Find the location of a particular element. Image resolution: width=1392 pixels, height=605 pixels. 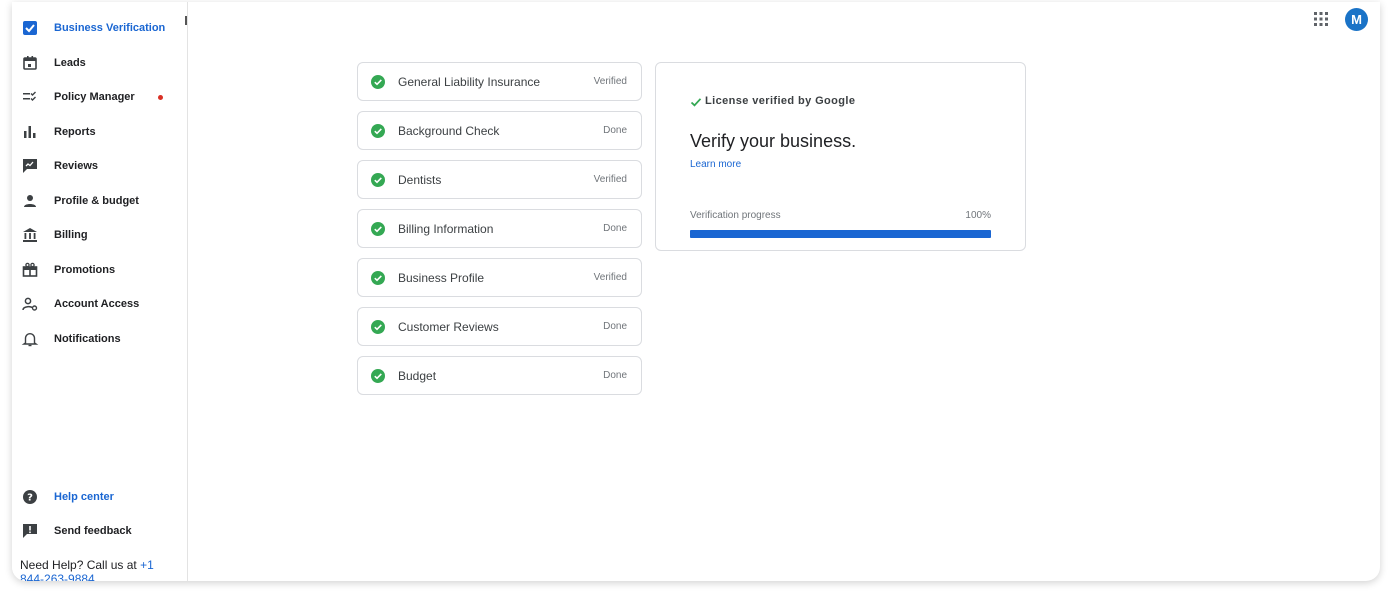

sidebar-item-label: Reports is located at coordinates (75, 132).